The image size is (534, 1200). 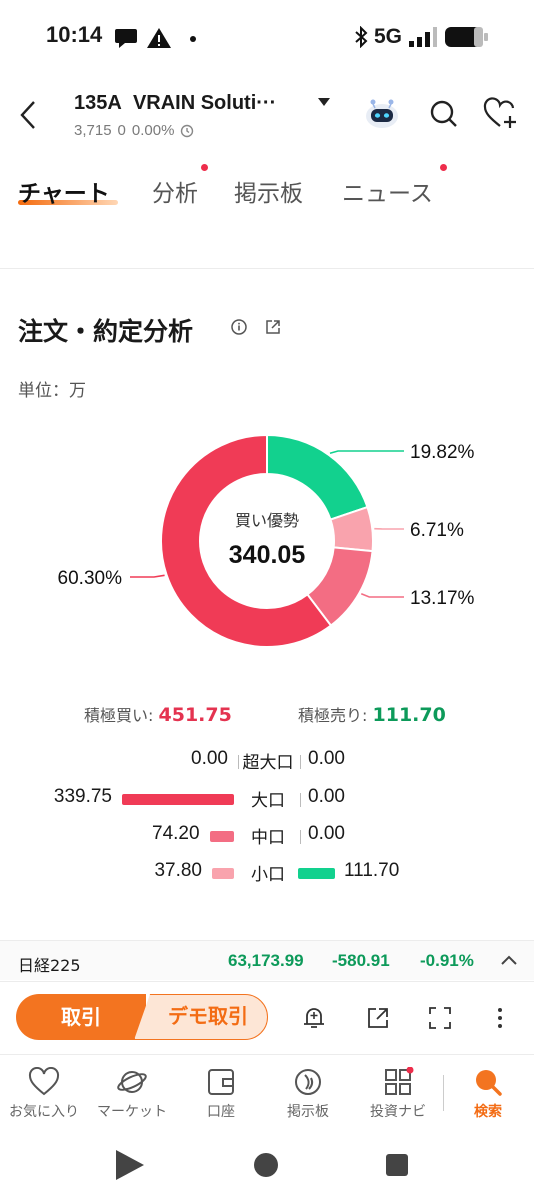 I want to click on donut-slice-label: 13.17%, so click(x=442, y=598).